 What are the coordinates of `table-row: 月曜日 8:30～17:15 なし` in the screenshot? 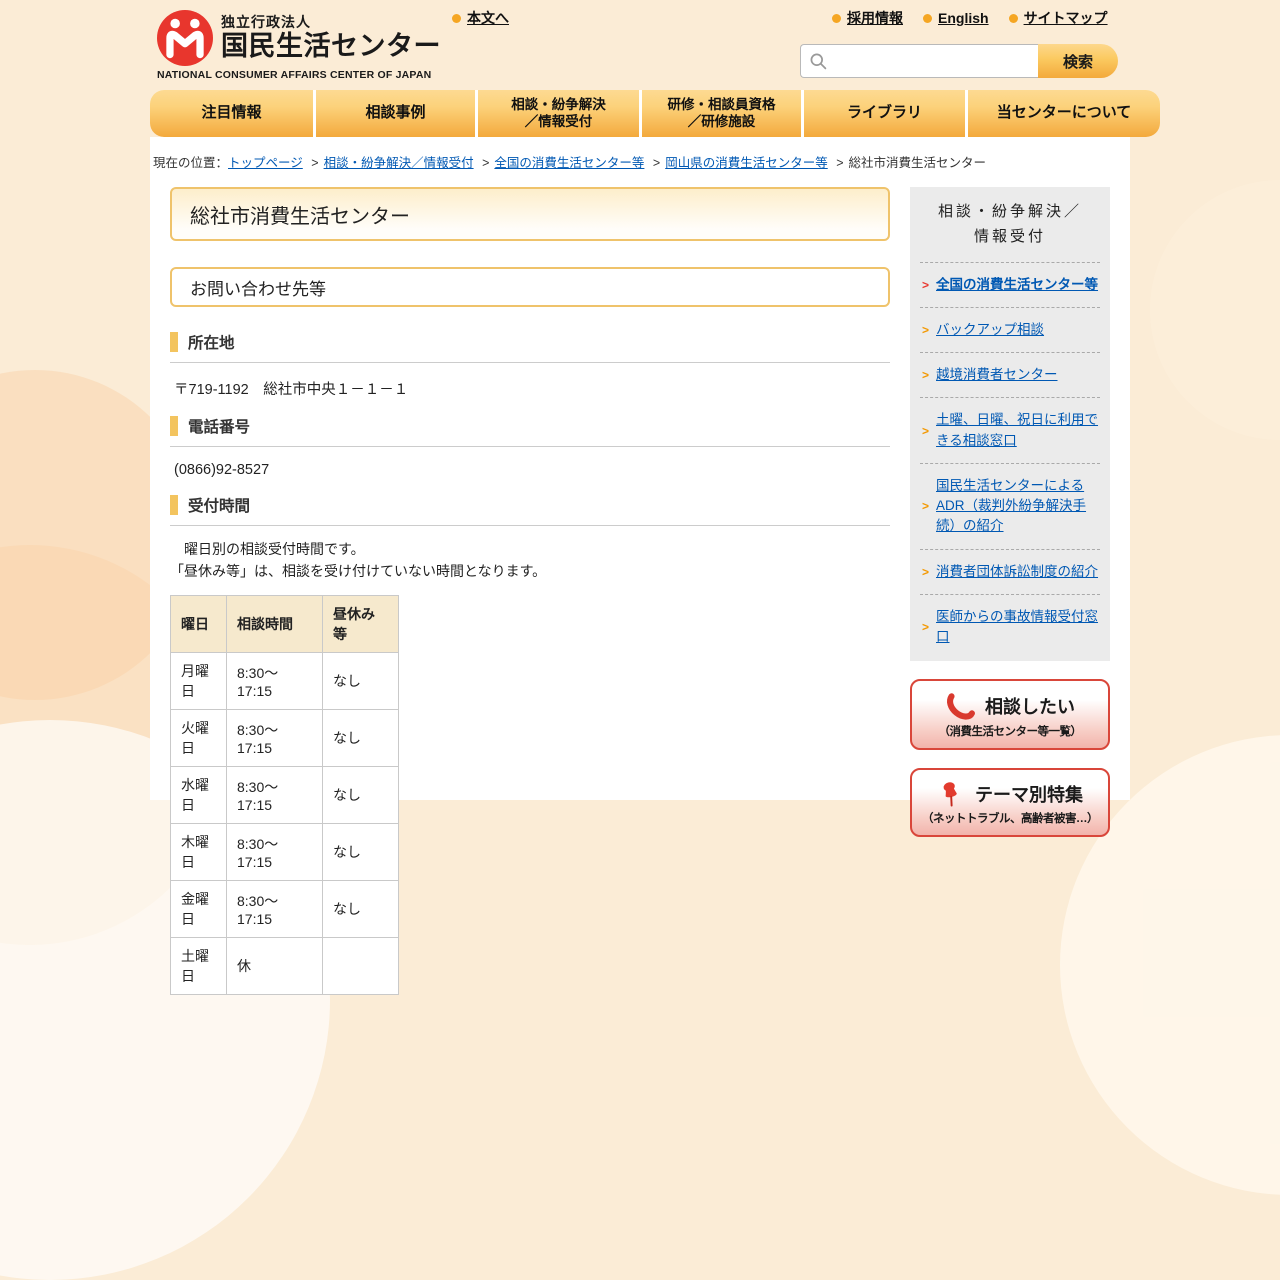 It's located at (284, 680).